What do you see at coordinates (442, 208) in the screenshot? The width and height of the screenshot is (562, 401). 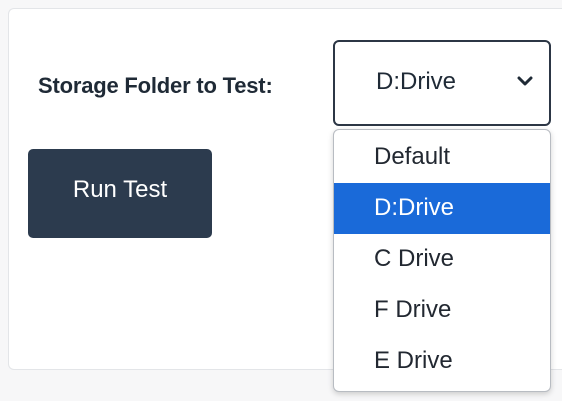 I see `dropdown-option-d-drive: D:Drive` at bounding box center [442, 208].